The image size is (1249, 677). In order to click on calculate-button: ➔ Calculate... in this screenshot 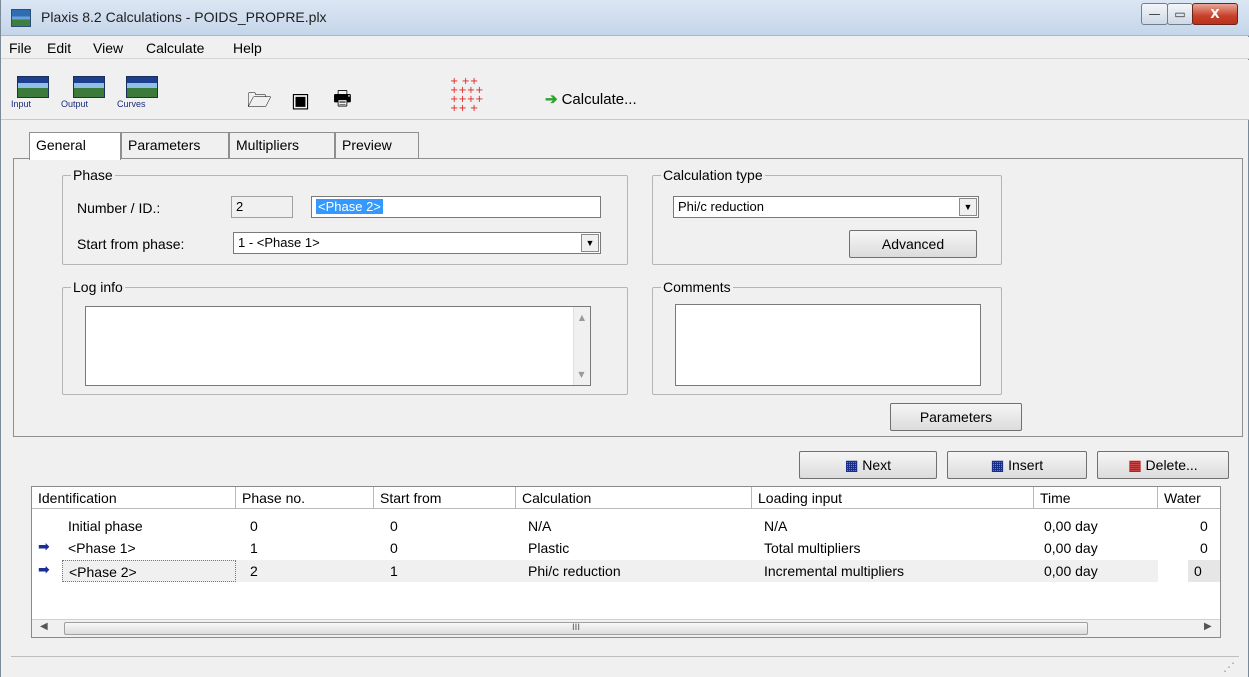, I will do `click(591, 99)`.